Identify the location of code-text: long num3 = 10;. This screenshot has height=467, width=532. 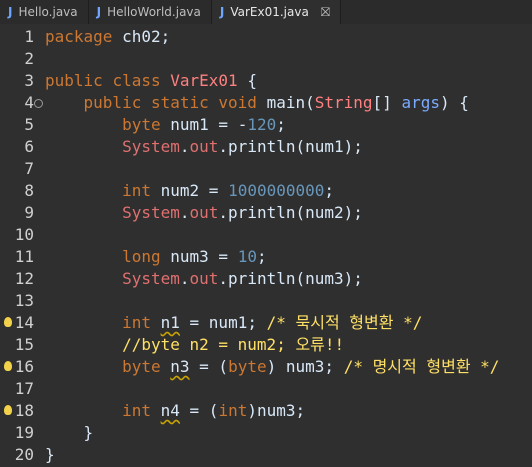
(194, 256).